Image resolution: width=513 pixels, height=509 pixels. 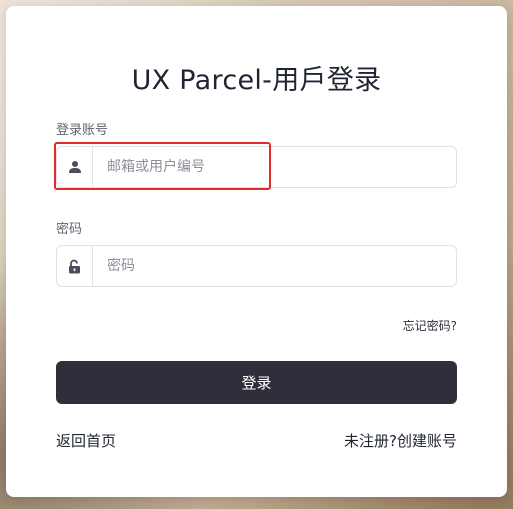 I want to click on login-button: 登录, so click(x=256, y=382).